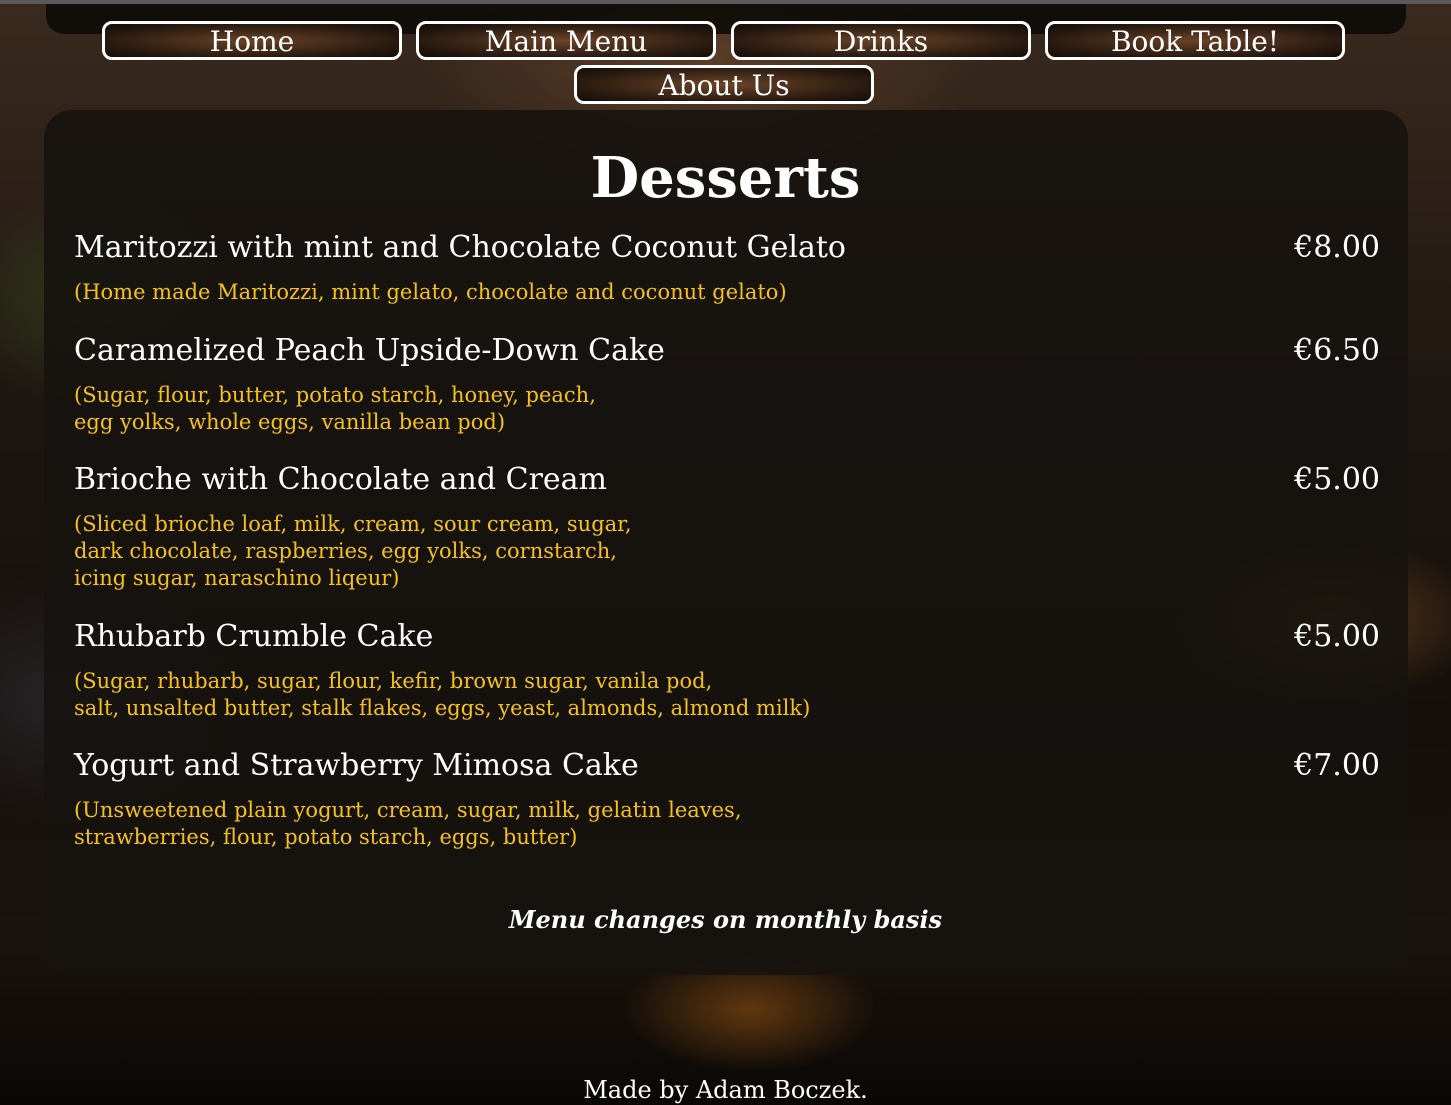 Image resolution: width=1451 pixels, height=1105 pixels. I want to click on menu-note: Menu changes on monthly basis, so click(725, 919).